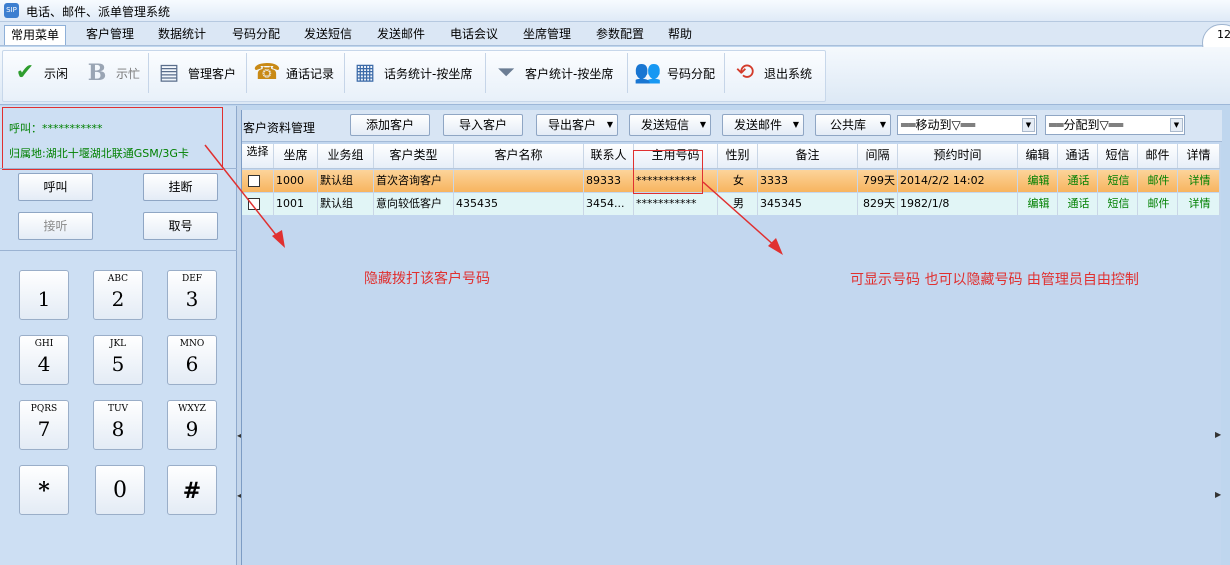 Image resolution: width=1230 pixels, height=565 pixels. I want to click on annotation-hidden-number: 隐藏拨打该客户号码, so click(427, 279).